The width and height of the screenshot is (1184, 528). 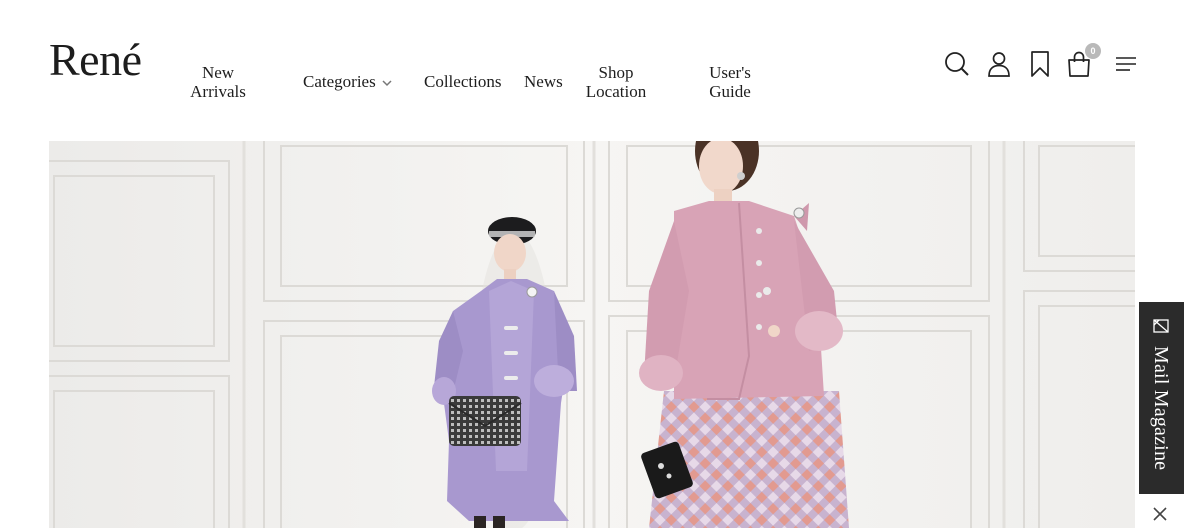 What do you see at coordinates (218, 82) in the screenshot?
I see `nav-new-arrivals: New Arrivals` at bounding box center [218, 82].